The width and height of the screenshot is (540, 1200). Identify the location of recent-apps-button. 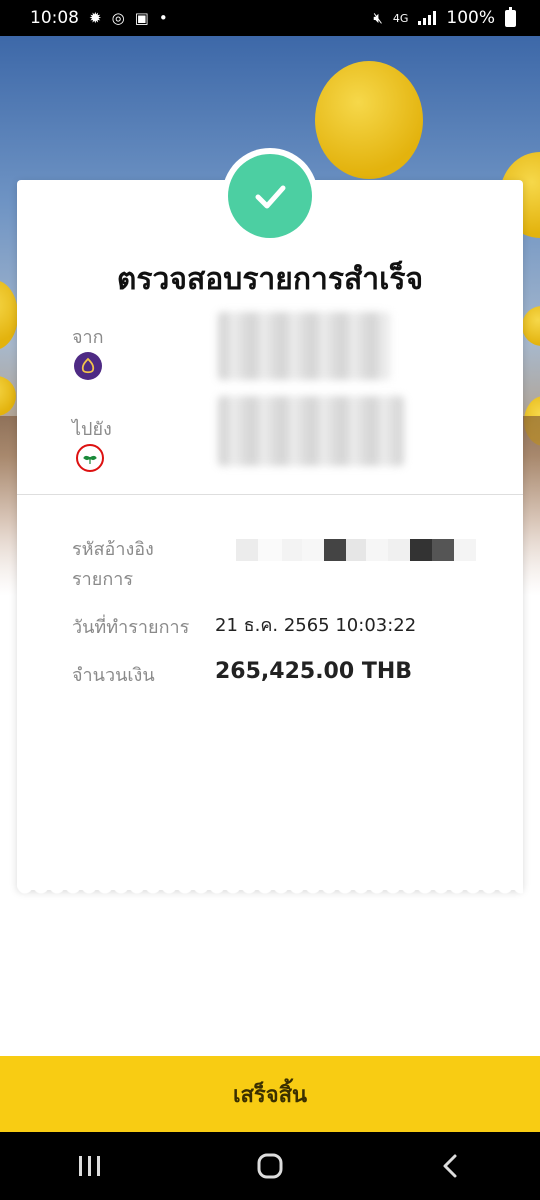
(90, 1166).